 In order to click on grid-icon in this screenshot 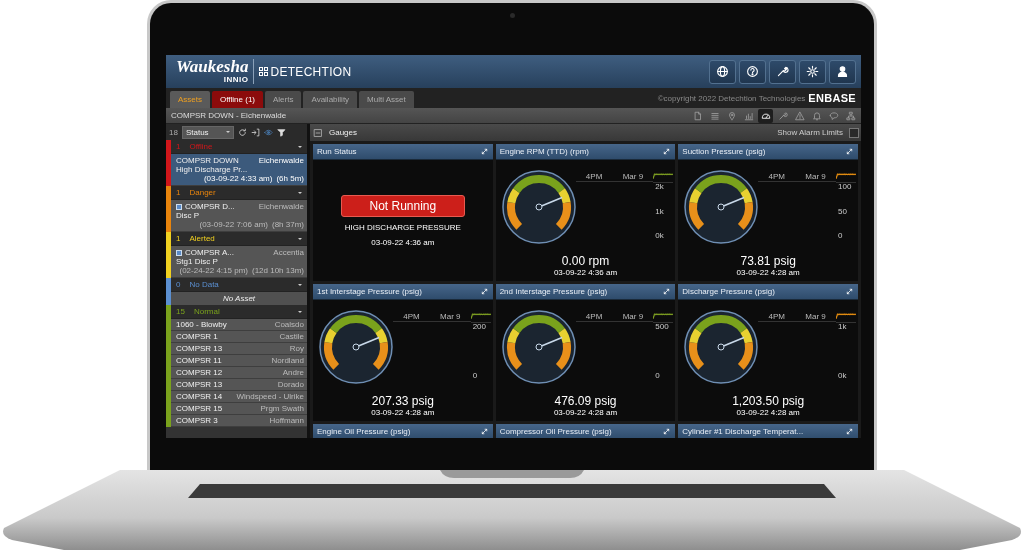, I will do `click(264, 71)`.